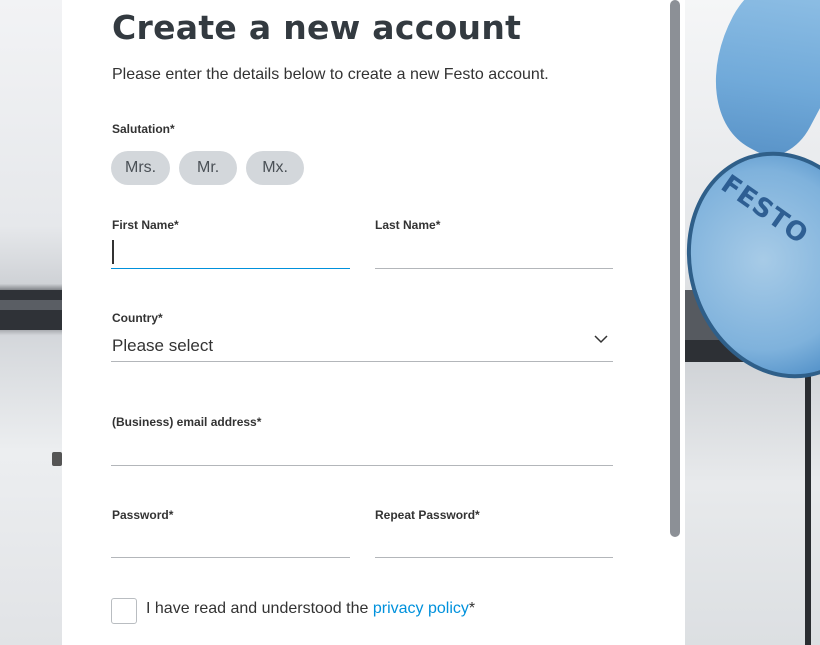 Image resolution: width=820 pixels, height=645 pixels. I want to click on background-blue-fin, so click(752, 84).